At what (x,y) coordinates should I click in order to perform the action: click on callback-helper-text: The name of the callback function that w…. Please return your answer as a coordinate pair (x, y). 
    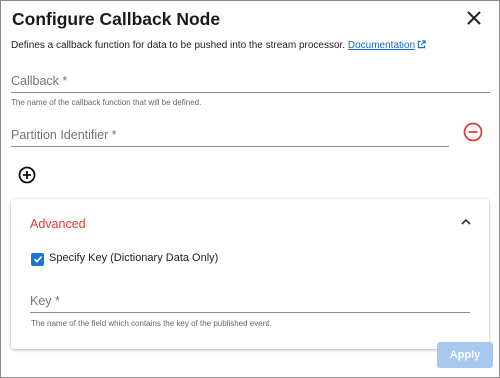
    Looking at the image, I should click on (106, 102).